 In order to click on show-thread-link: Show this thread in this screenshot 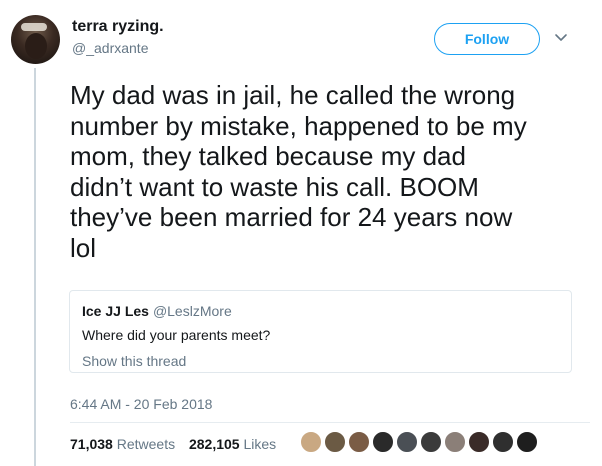, I will do `click(320, 361)`.